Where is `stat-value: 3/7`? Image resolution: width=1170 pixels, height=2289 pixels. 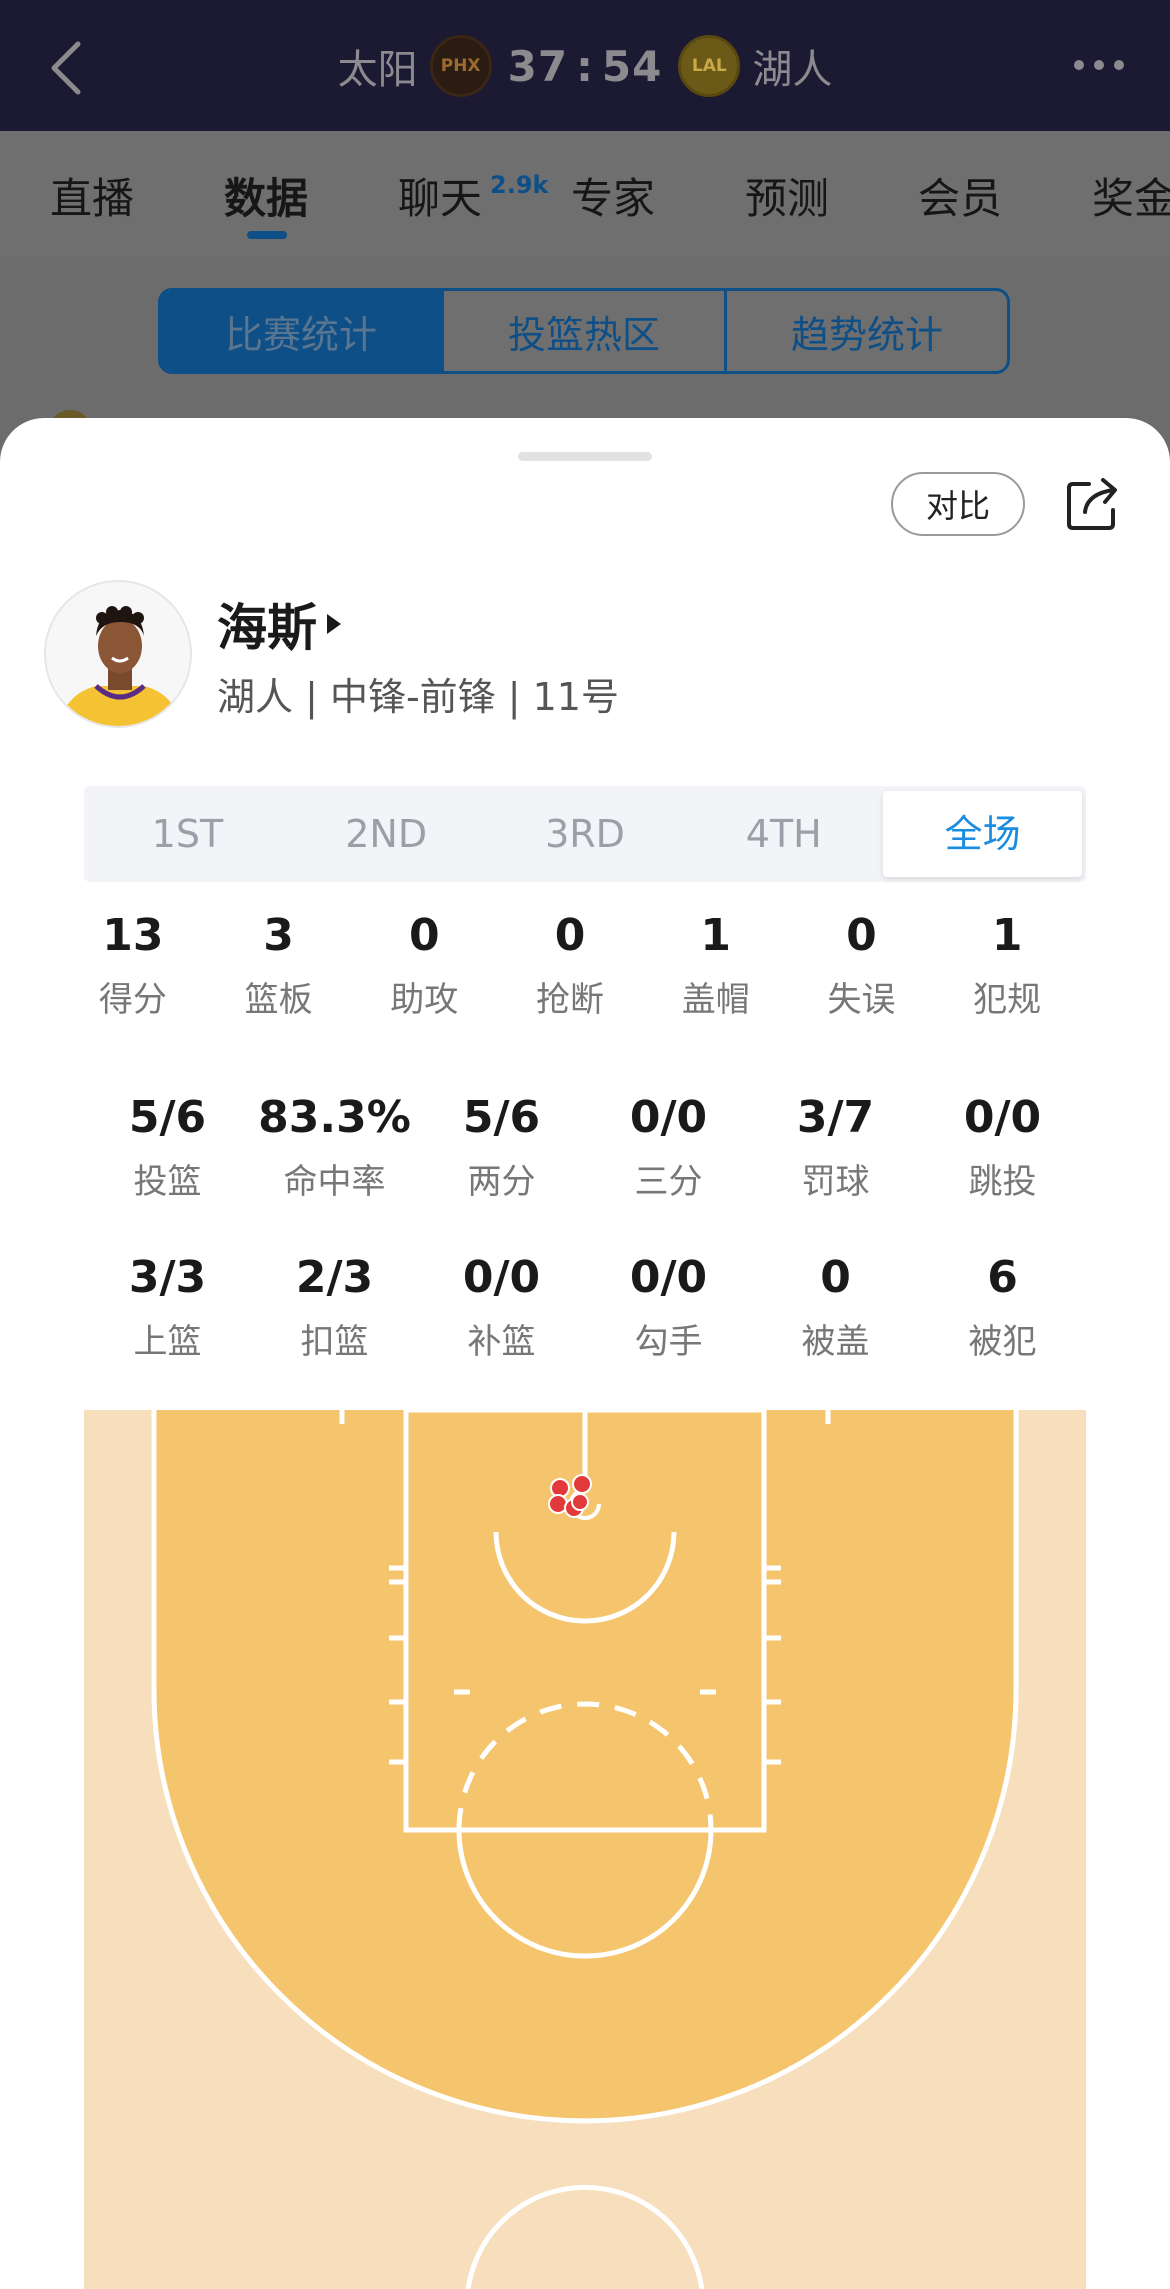
stat-value: 3/7 is located at coordinates (835, 1117).